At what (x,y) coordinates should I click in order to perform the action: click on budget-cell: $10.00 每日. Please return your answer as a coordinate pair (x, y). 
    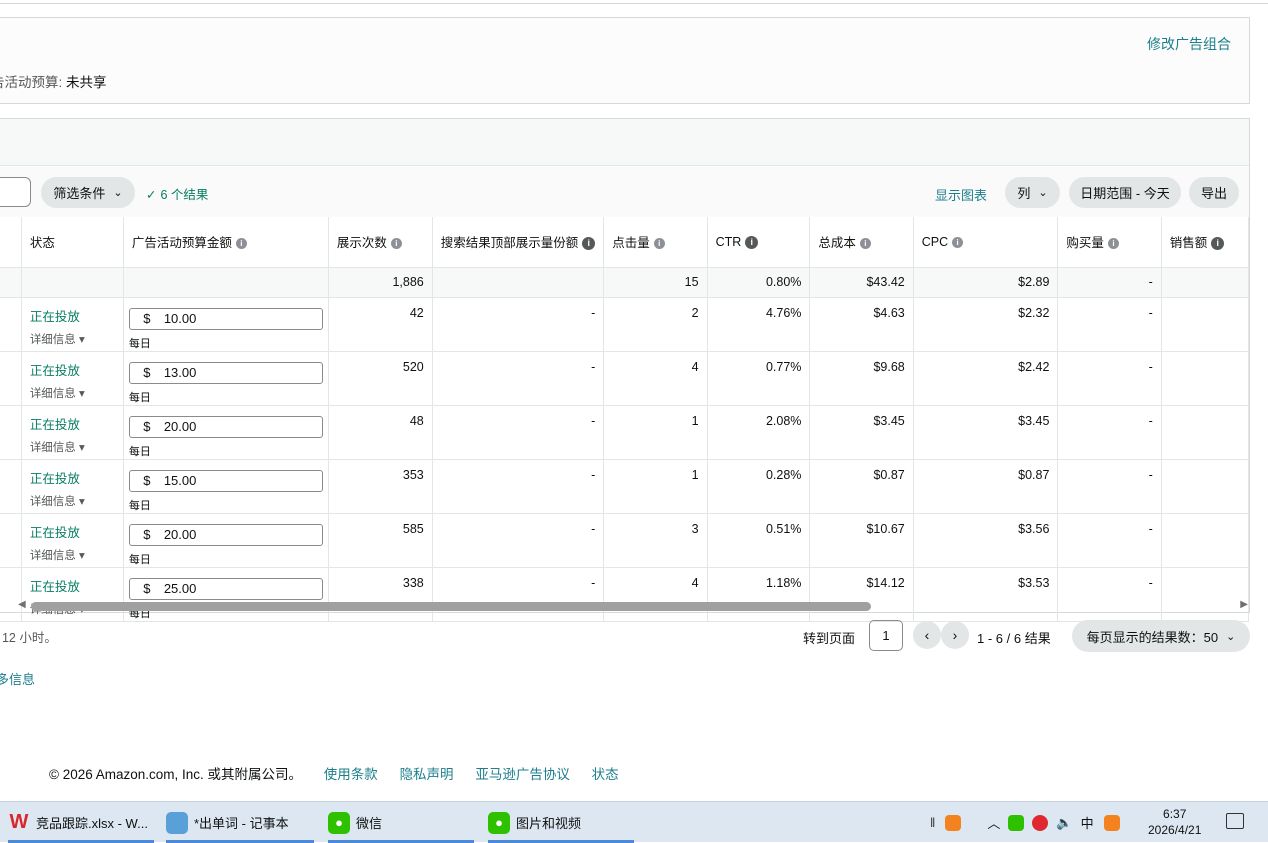
    Looking at the image, I should click on (226, 324).